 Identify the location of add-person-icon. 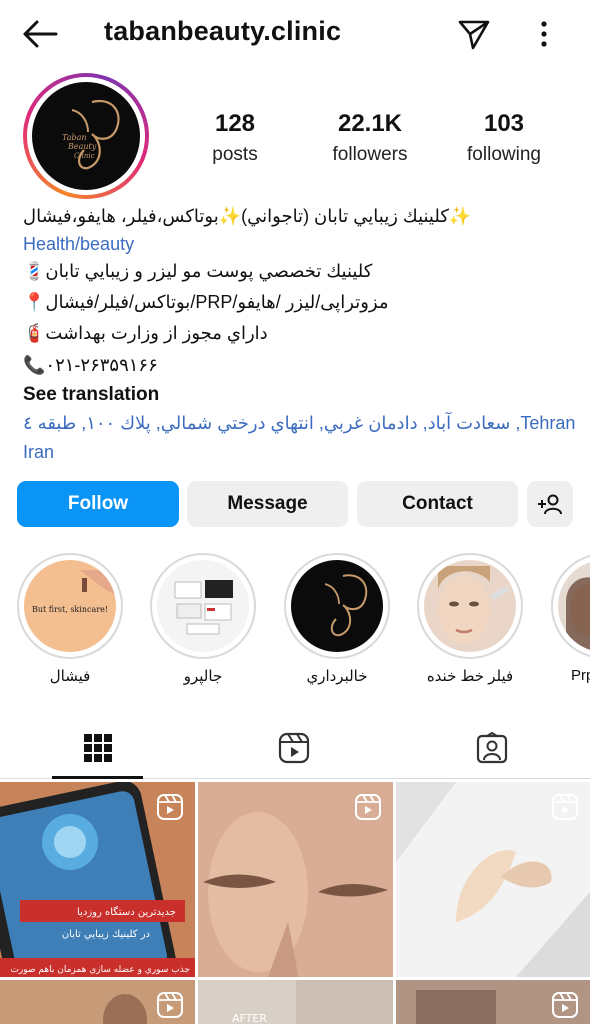
(550, 504).